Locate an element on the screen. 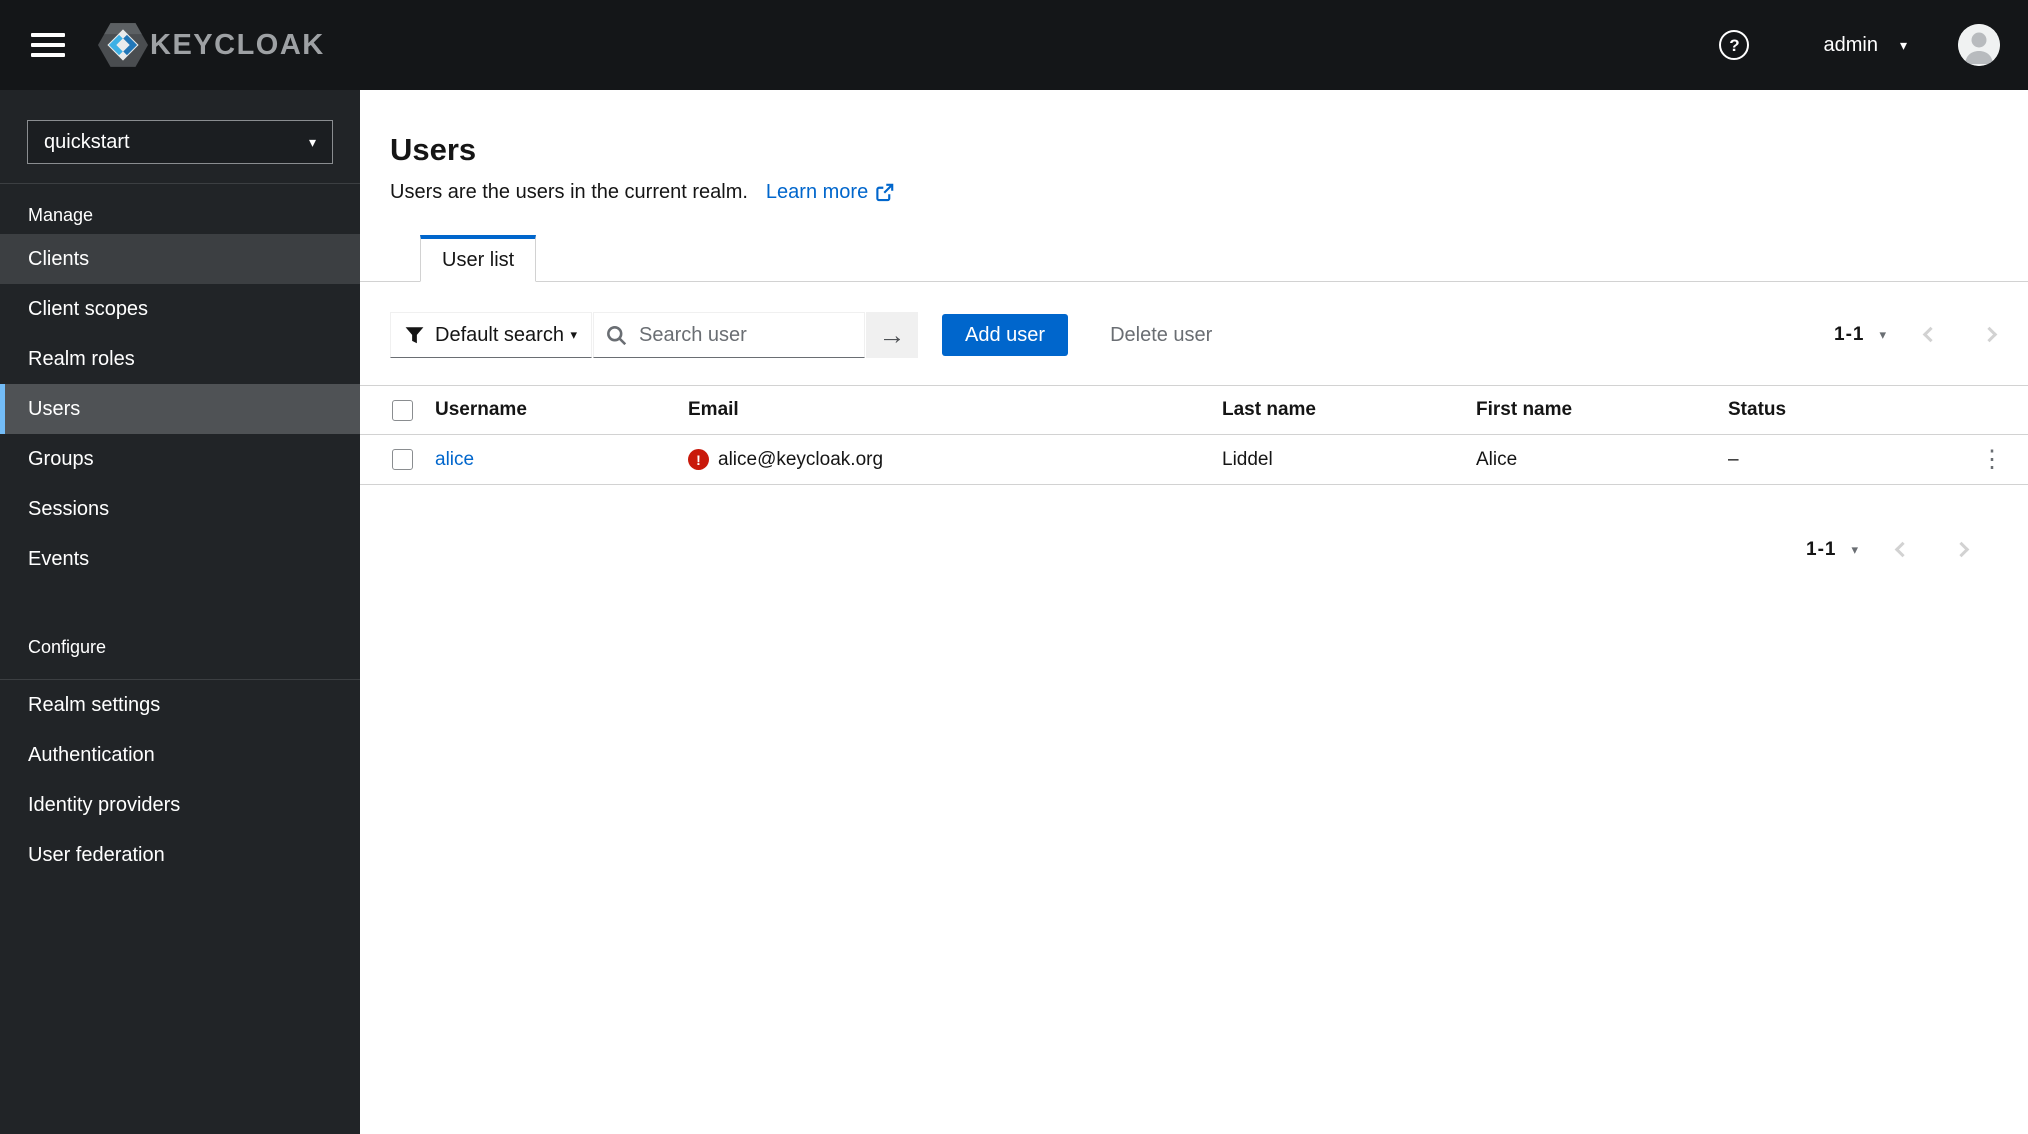  learn-more-link: Learn more is located at coordinates (830, 192).